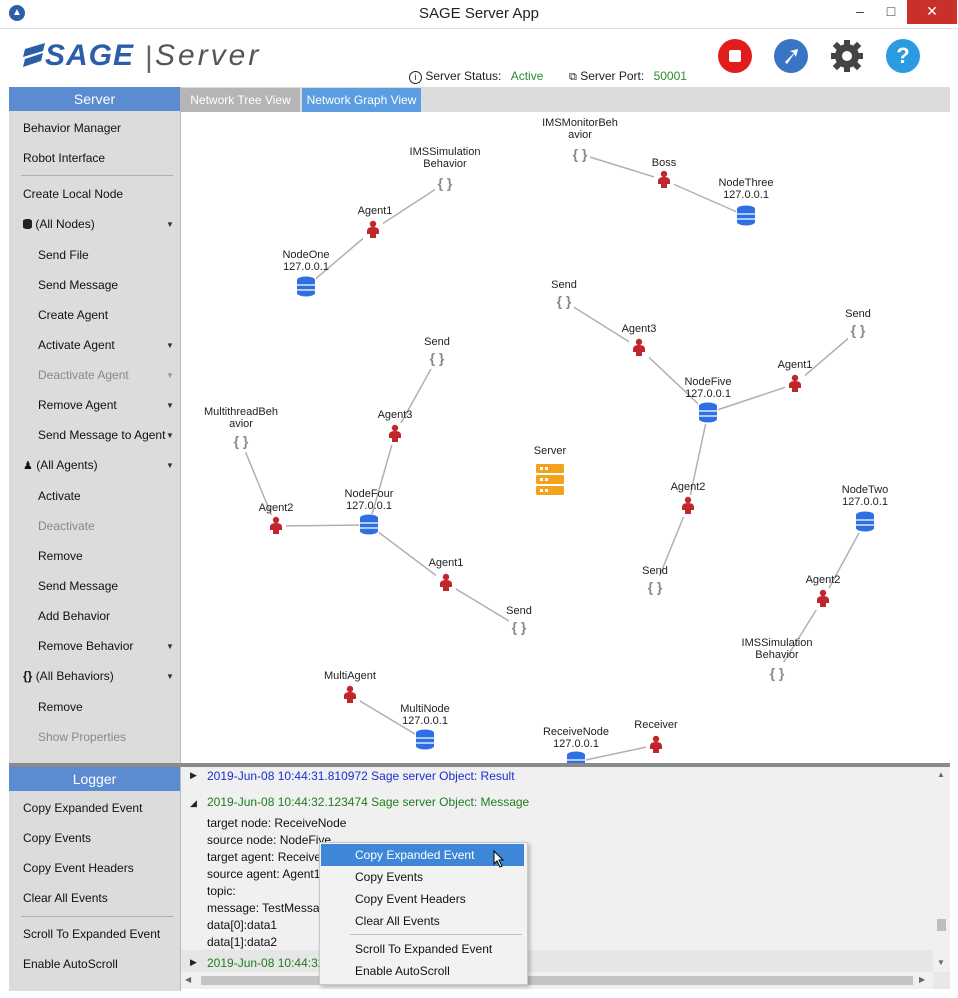 This screenshot has width=958, height=998. I want to click on help-button: ?, so click(903, 56).